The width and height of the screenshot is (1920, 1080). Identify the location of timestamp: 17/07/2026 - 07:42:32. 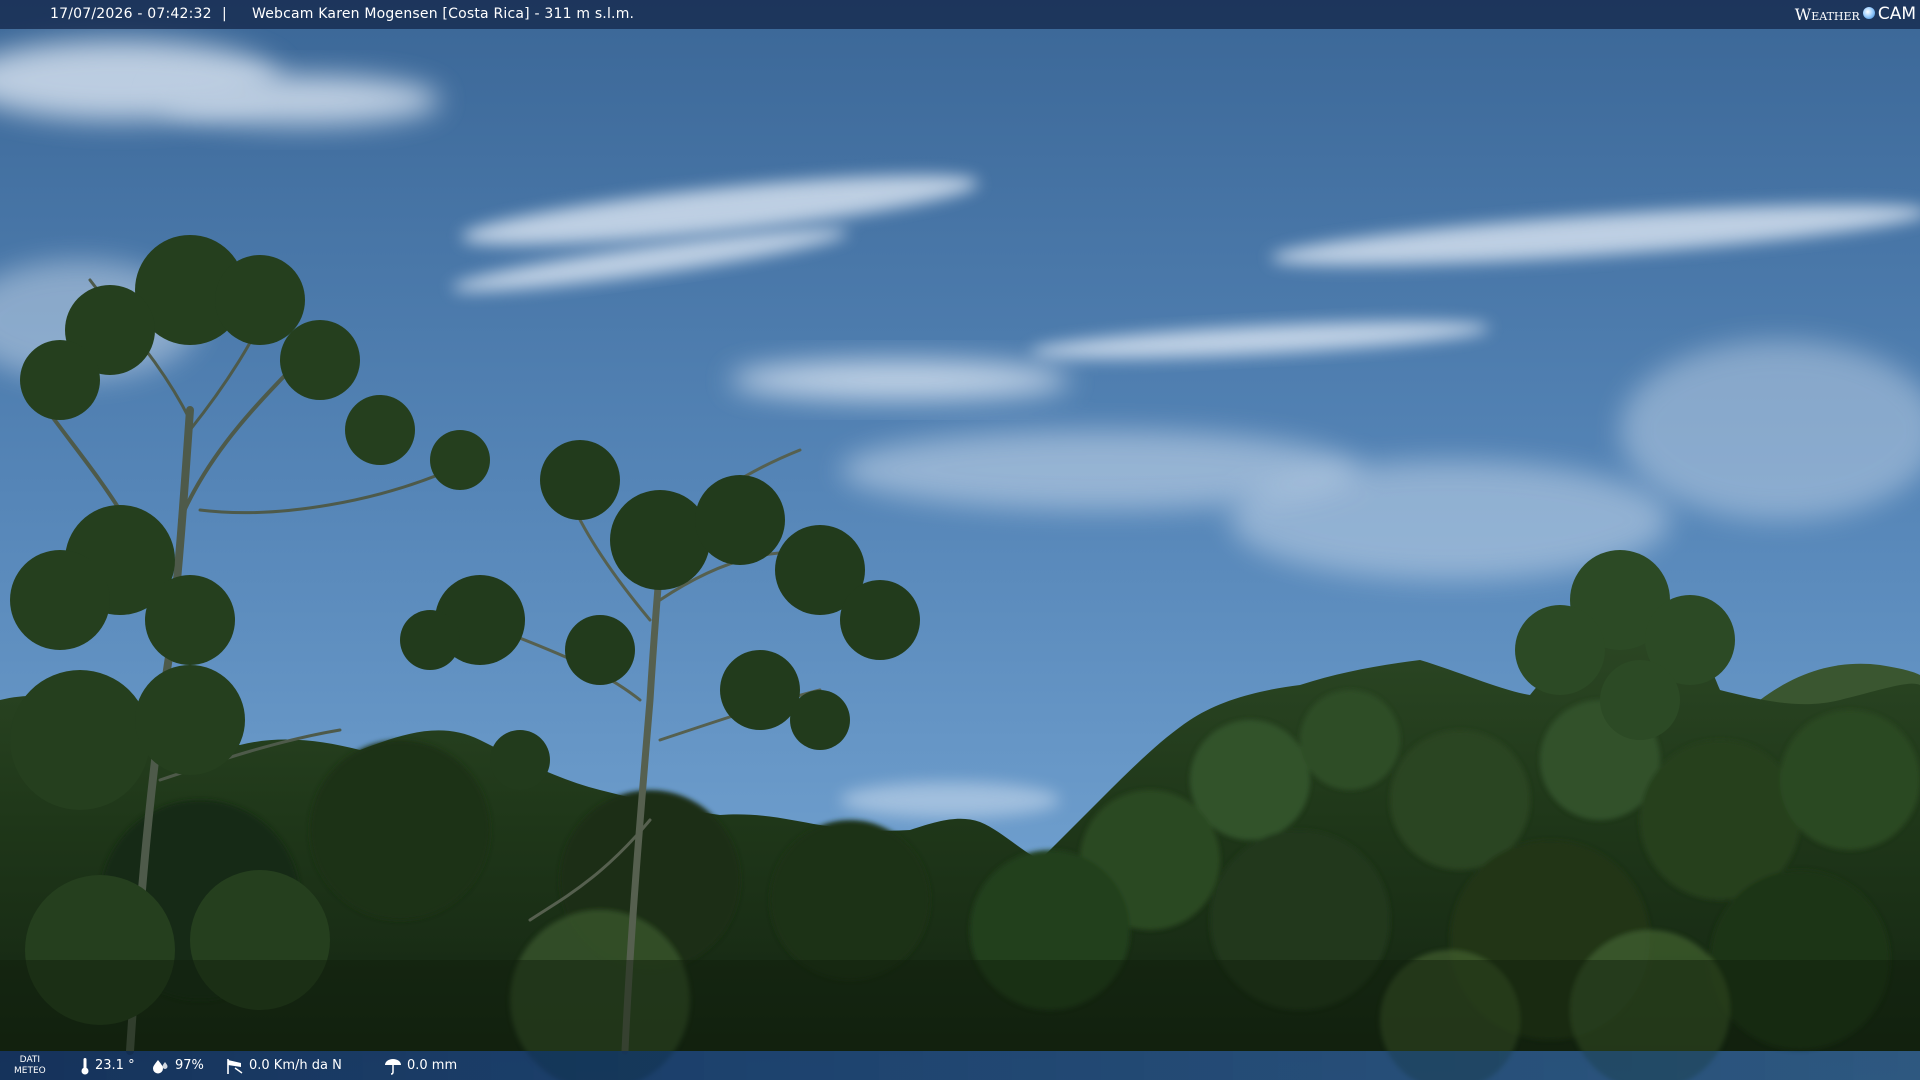
(131, 14).